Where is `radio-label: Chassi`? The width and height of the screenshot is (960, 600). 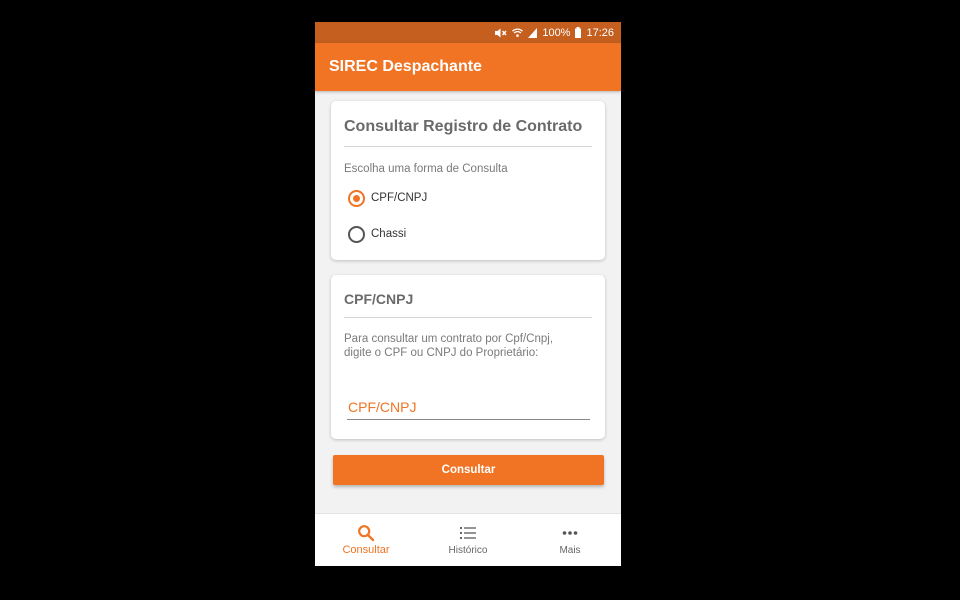 radio-label: Chassi is located at coordinates (389, 234).